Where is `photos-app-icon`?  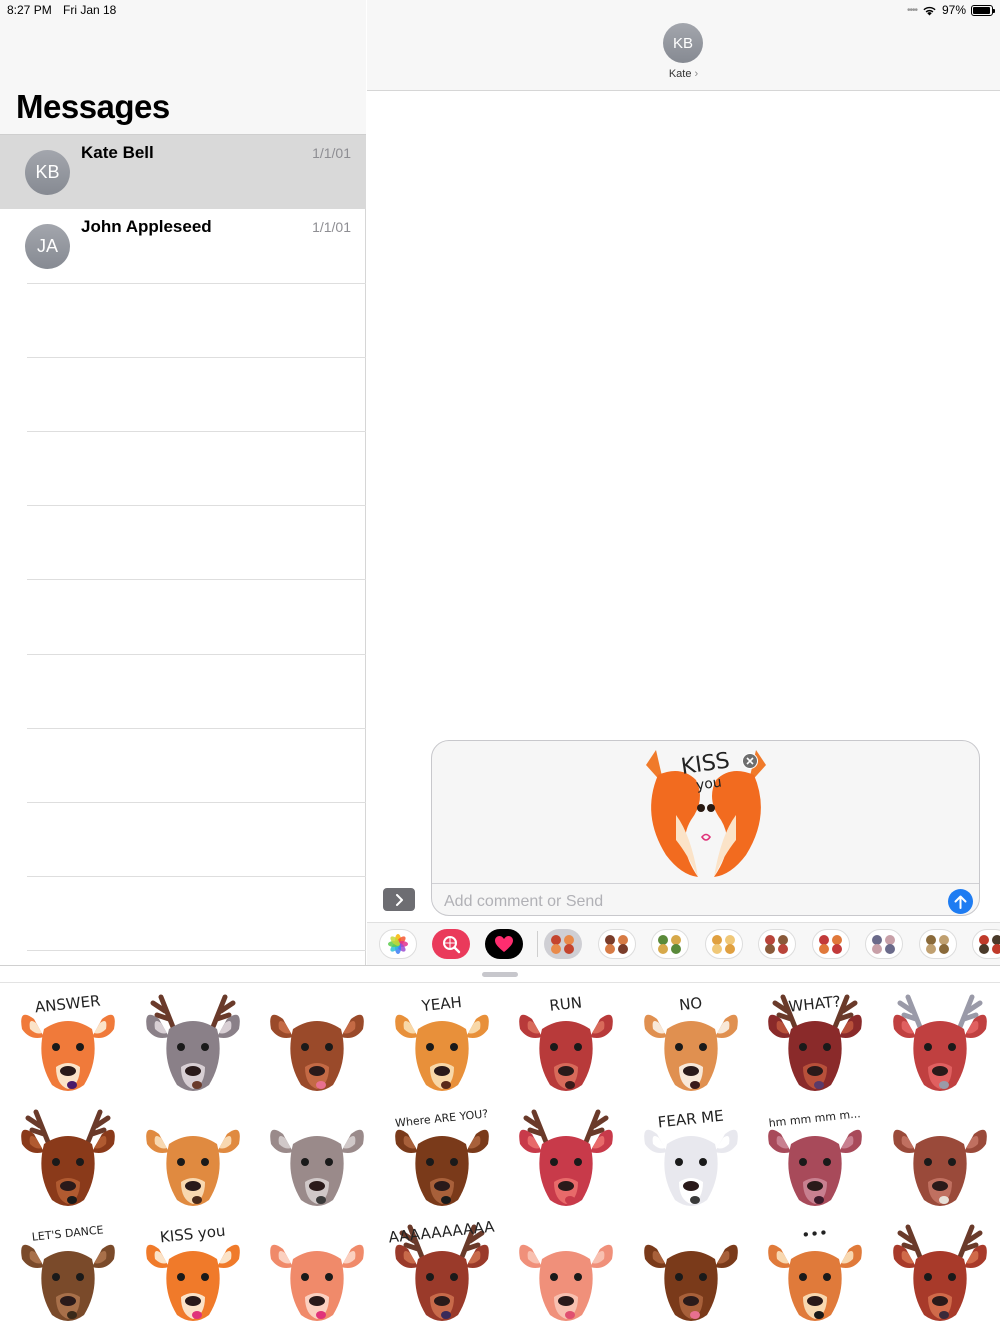
photos-app-icon is located at coordinates (398, 944).